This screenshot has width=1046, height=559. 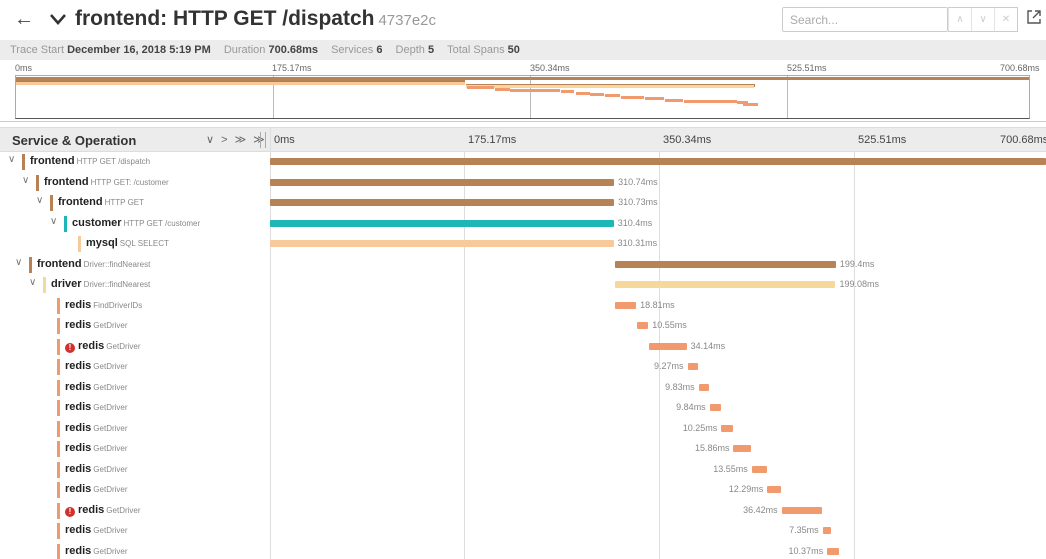 I want to click on chevron-down-icon, so click(x=58, y=19).